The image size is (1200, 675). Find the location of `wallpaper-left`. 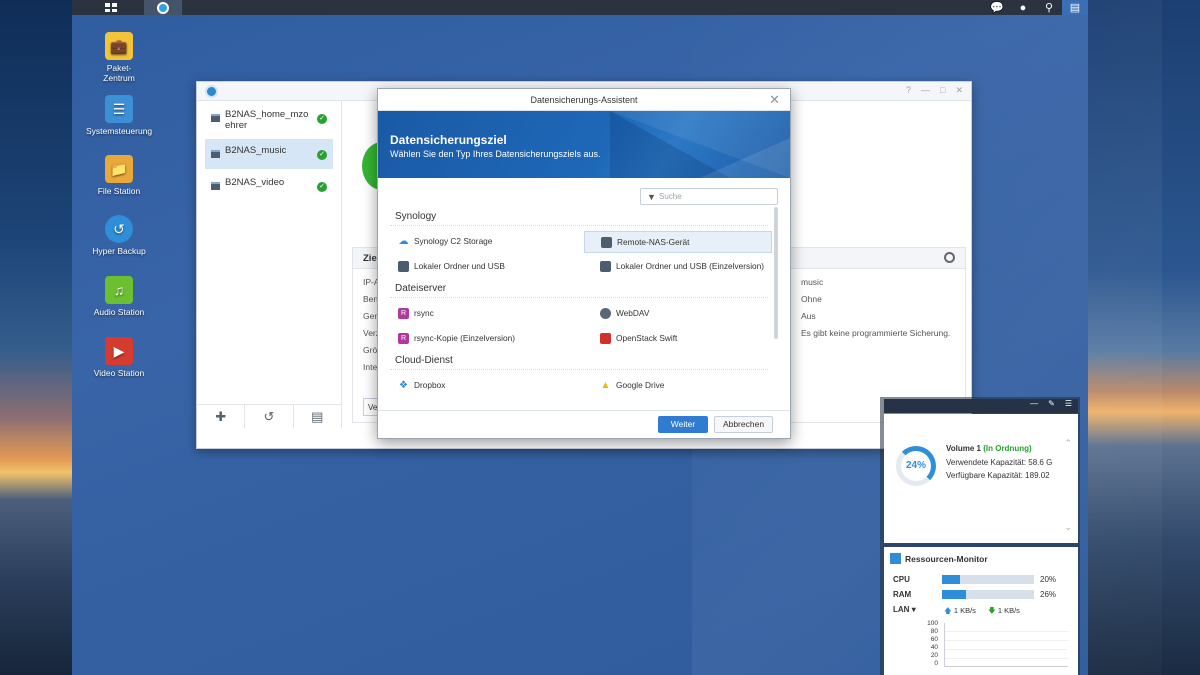

wallpaper-left is located at coordinates (36, 337).